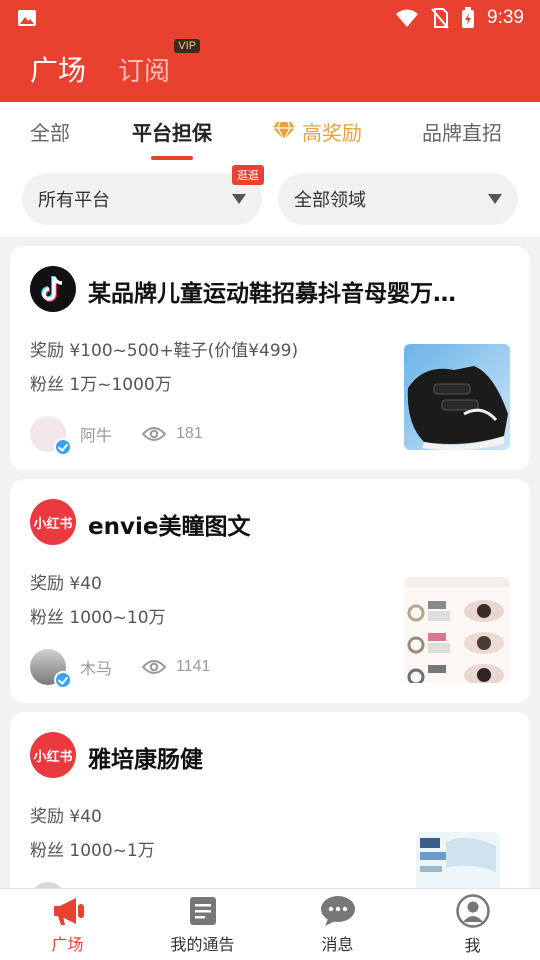 The height and width of the screenshot is (960, 540). Describe the element at coordinates (189, 433) in the screenshot. I see `view-count: 181` at that location.